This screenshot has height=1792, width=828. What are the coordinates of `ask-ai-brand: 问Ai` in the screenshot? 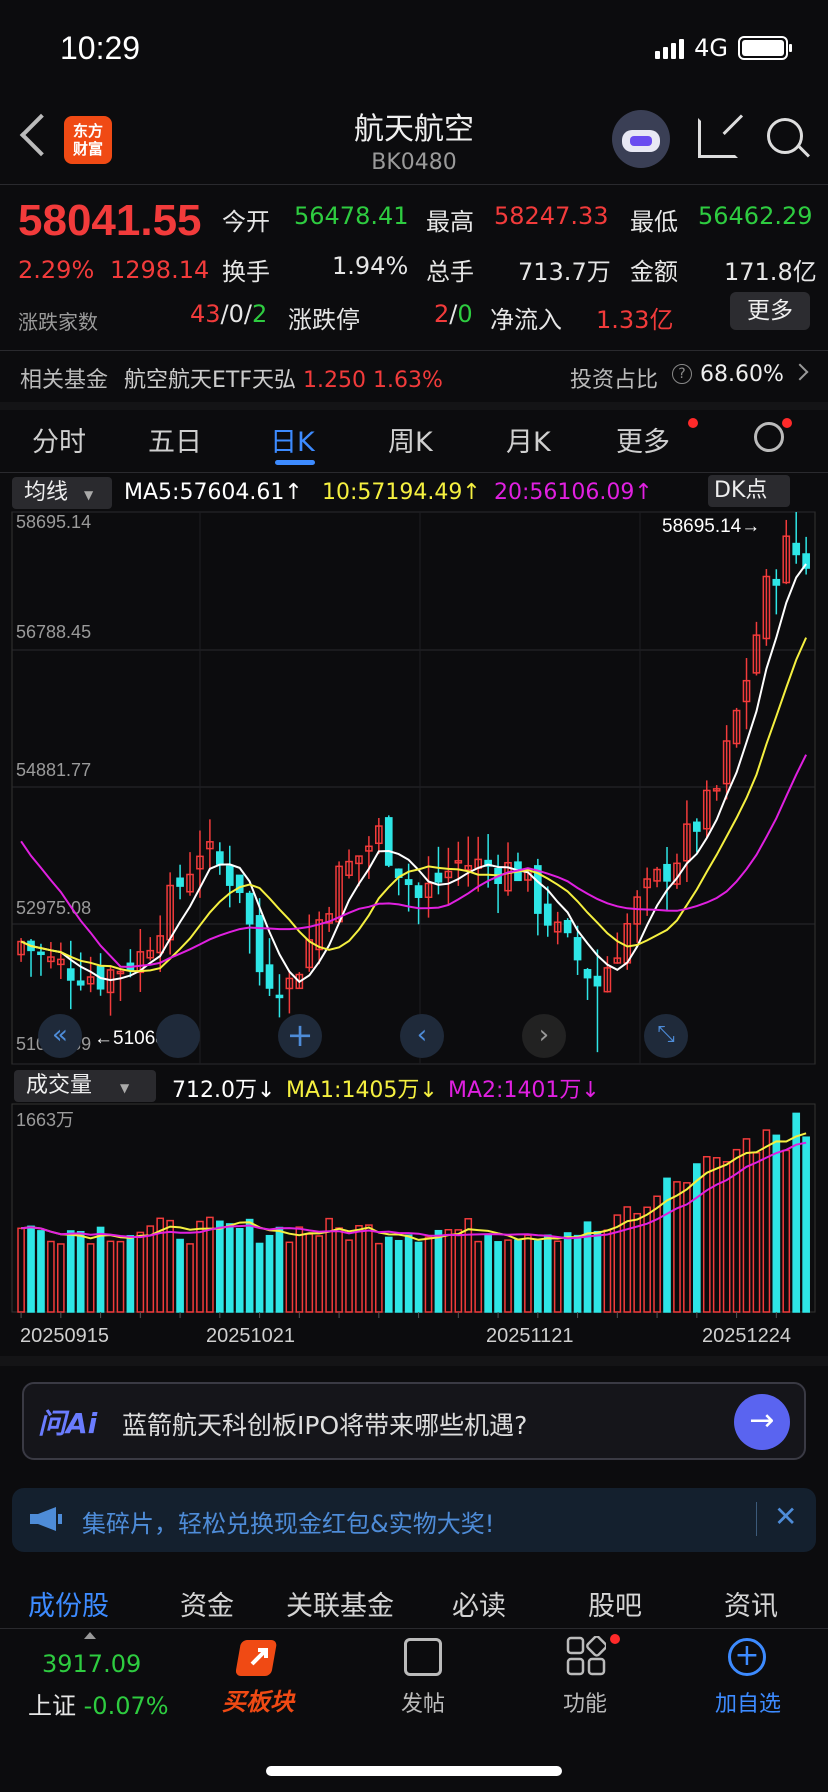 It's located at (68, 1423).